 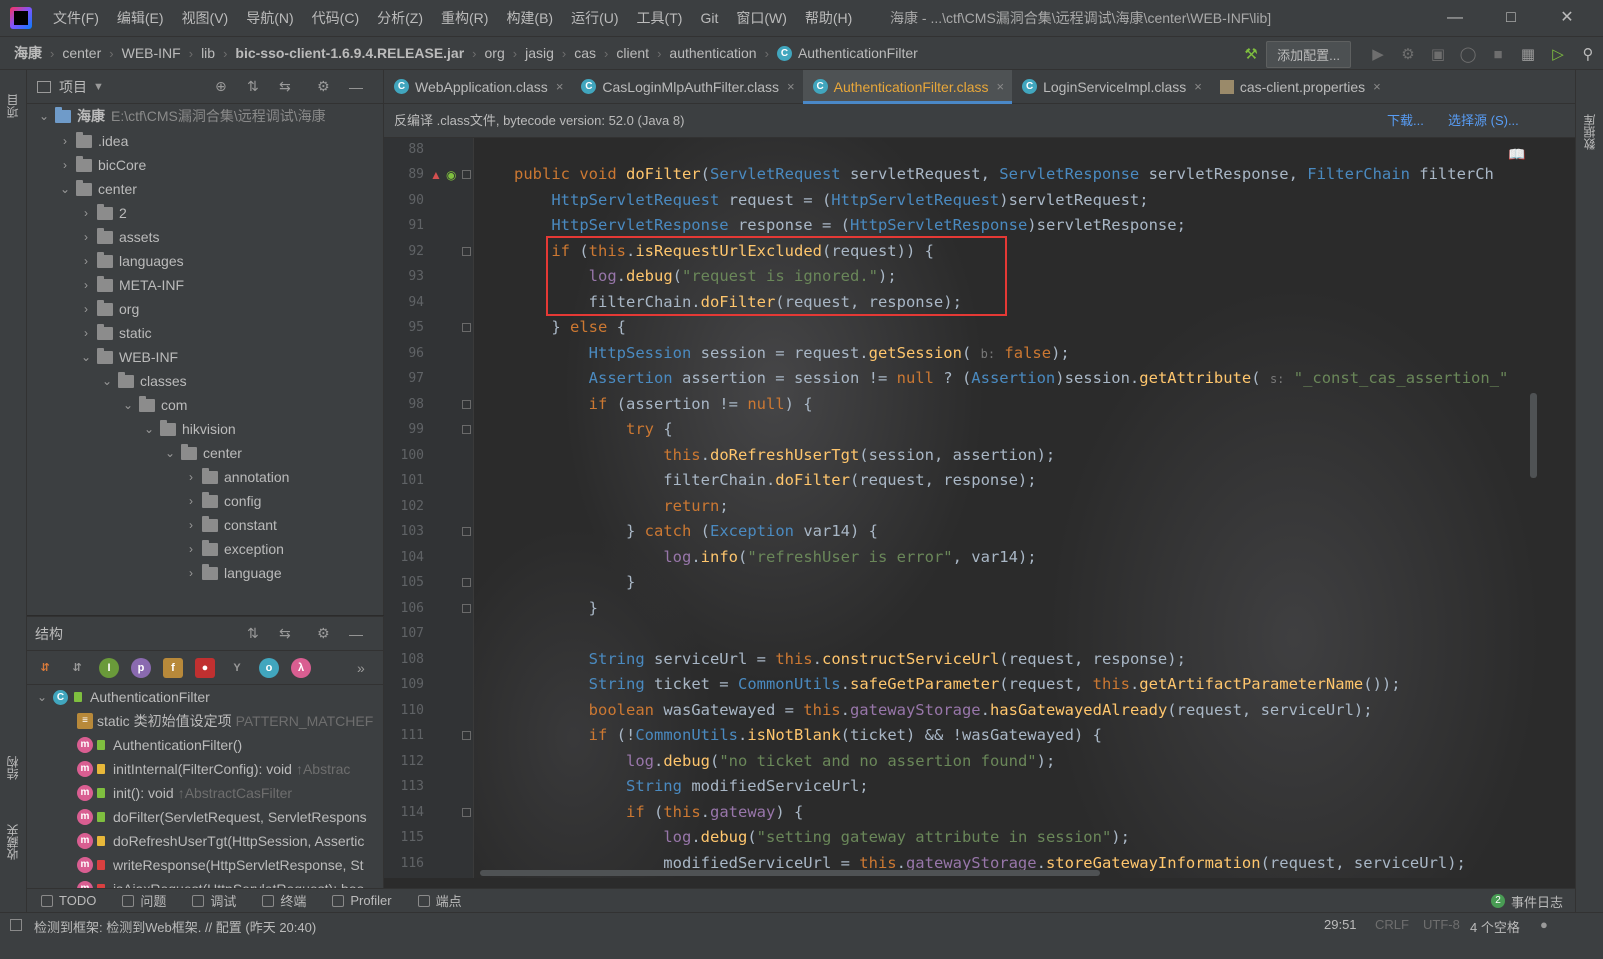 I want to click on maximize-icon: □, so click(x=1511, y=18).